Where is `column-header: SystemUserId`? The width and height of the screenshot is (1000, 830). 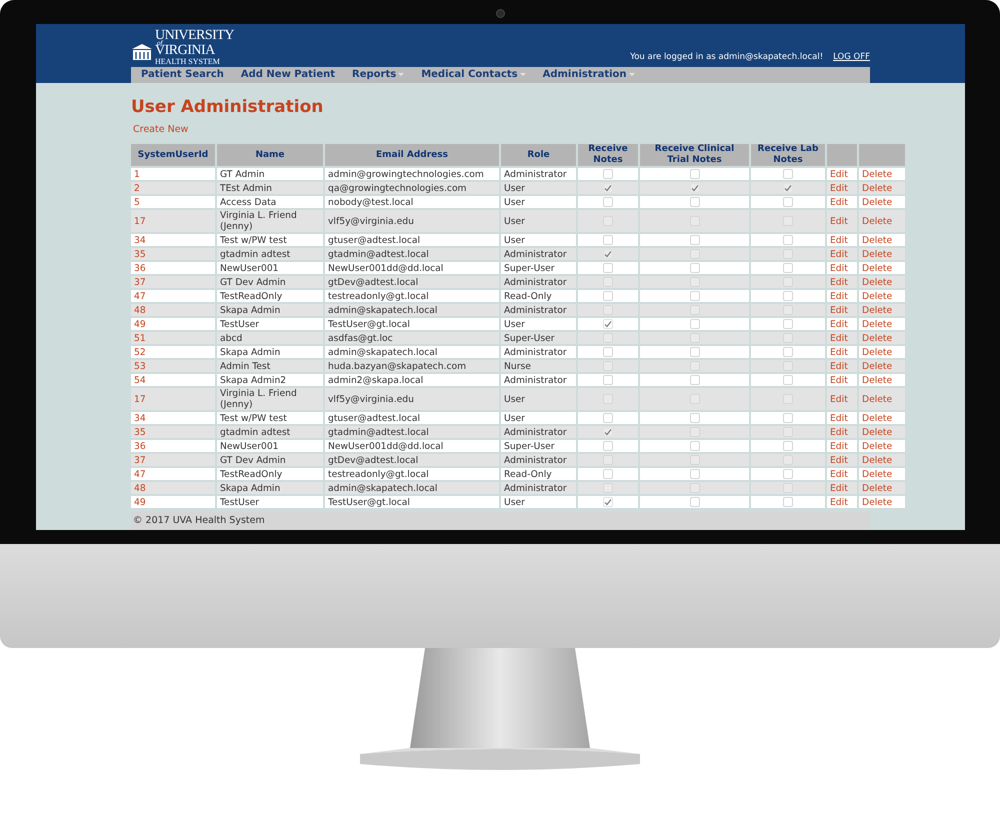 column-header: SystemUserId is located at coordinates (173, 155).